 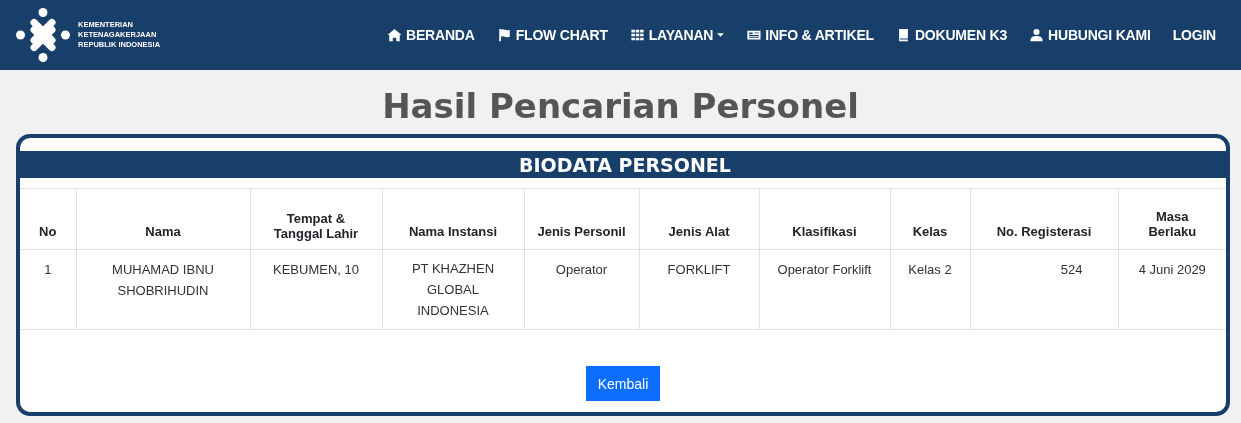 I want to click on table-cell: MUHAMAD IBNU SHOBRIHUDIN, so click(x=163, y=289).